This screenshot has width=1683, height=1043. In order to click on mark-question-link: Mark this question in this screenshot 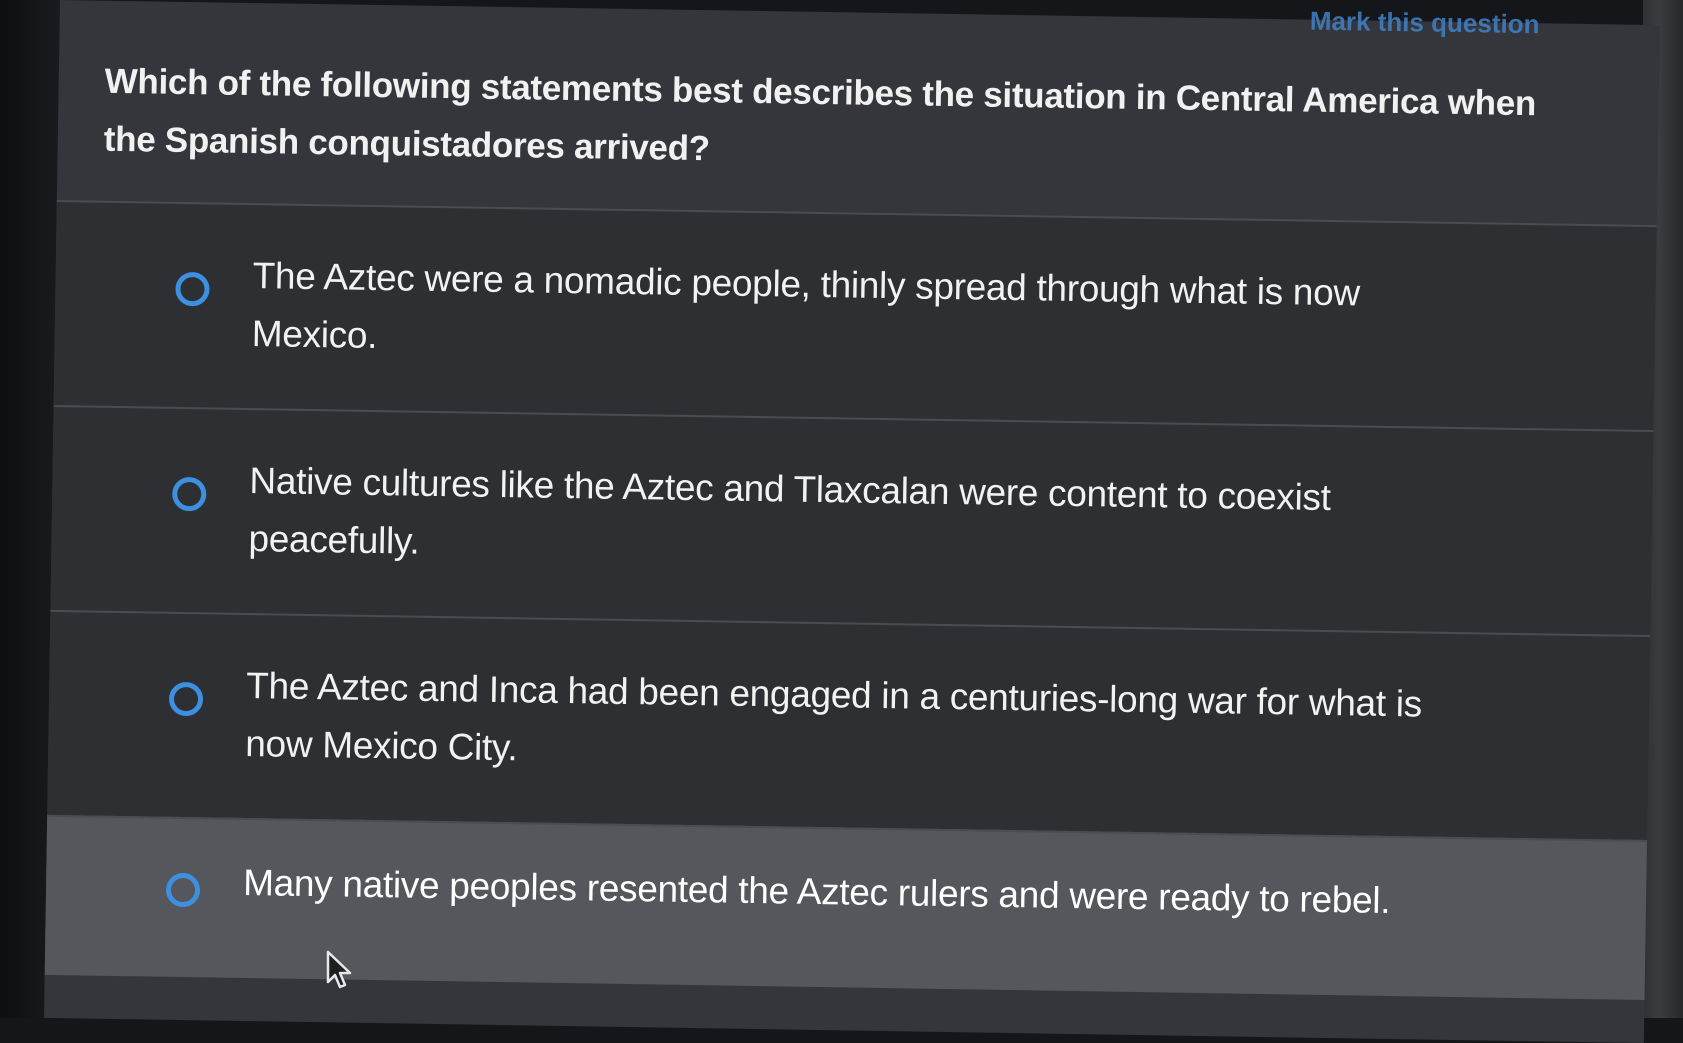, I will do `click(1425, 23)`.